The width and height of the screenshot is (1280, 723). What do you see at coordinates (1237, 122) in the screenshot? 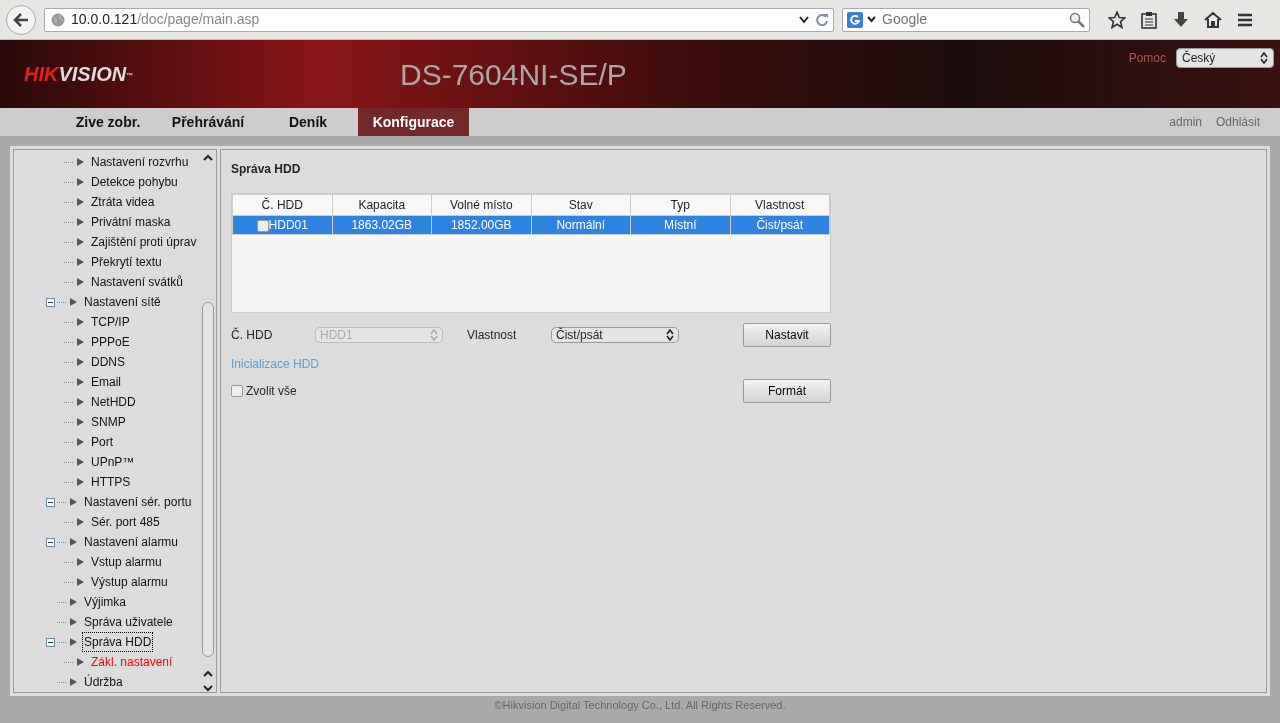
I see `logout-link: Odhlásit` at bounding box center [1237, 122].